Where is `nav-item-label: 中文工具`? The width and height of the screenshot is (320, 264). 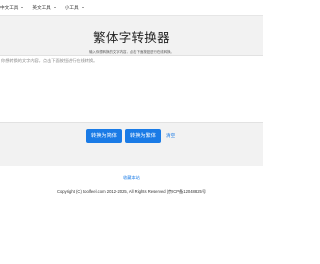 nav-item-label: 中文工具 is located at coordinates (9, 7).